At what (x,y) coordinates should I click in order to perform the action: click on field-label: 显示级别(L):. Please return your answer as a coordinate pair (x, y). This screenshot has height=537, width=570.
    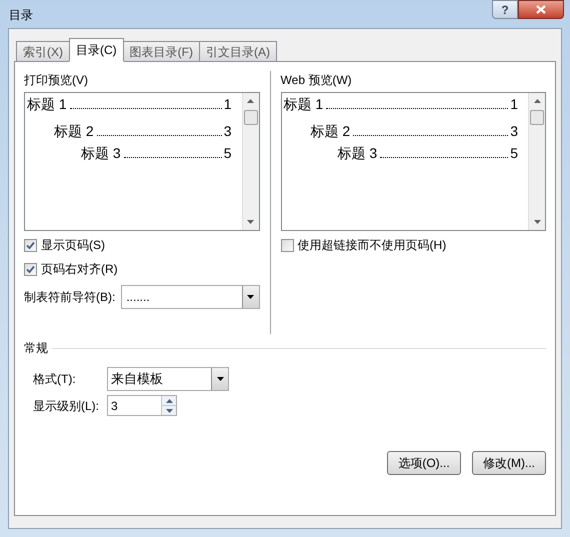
    Looking at the image, I should click on (66, 406).